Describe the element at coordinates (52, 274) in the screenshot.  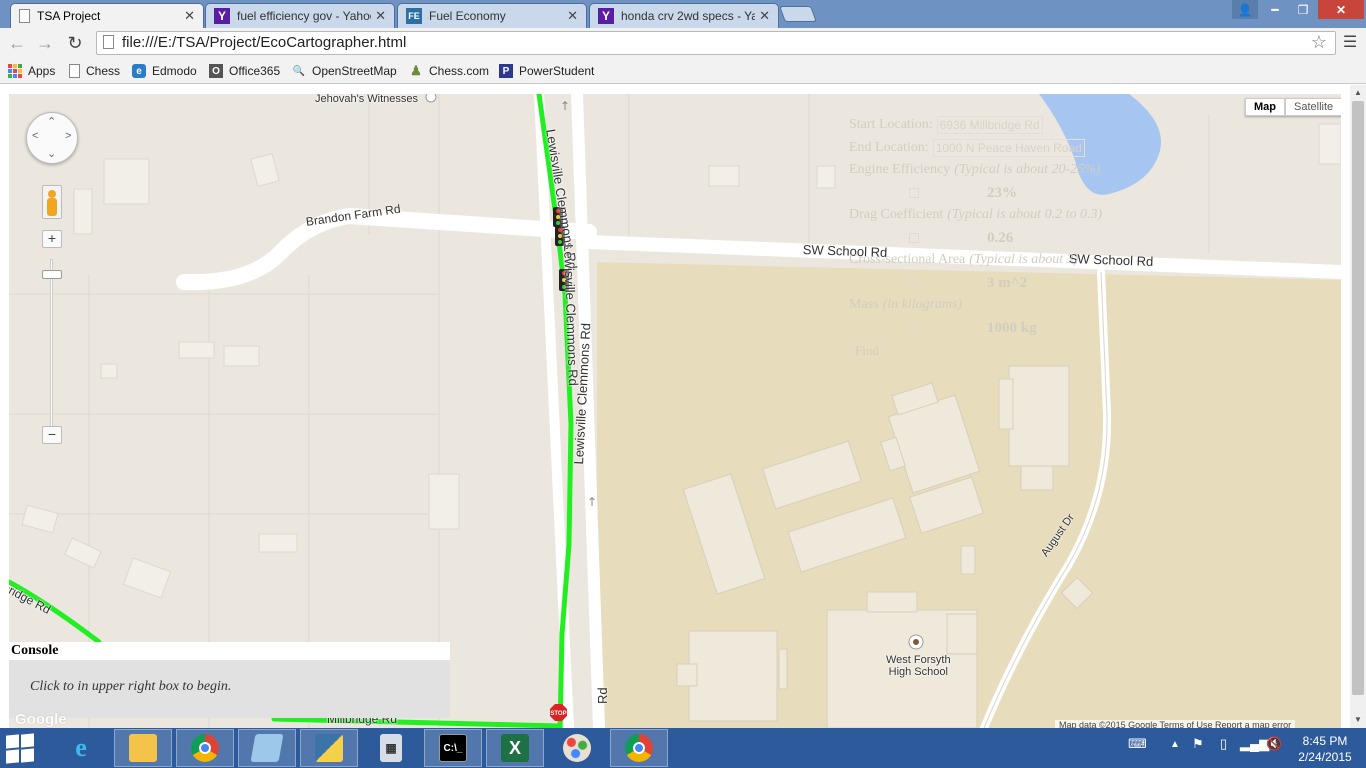
I see `zoom-slider-handle` at that location.